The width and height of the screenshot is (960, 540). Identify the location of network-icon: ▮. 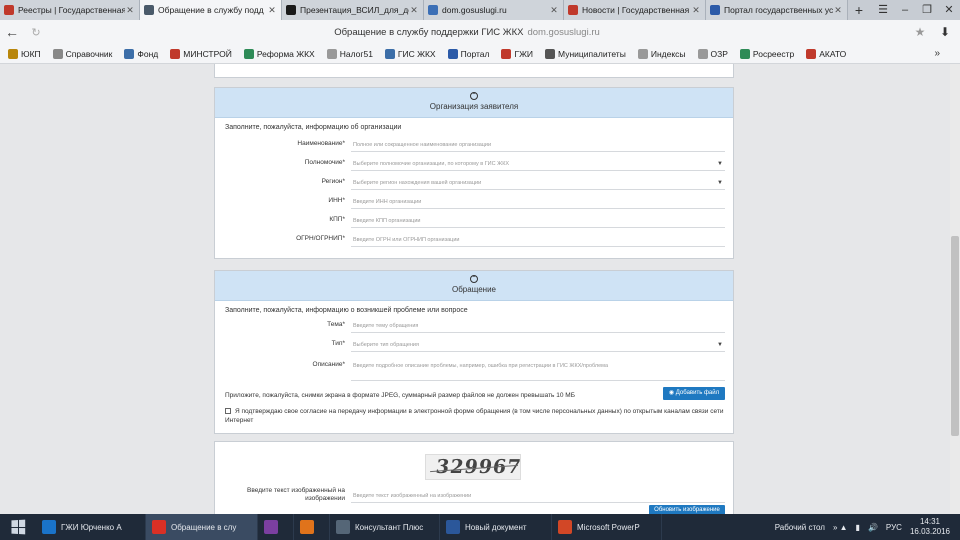
(858, 527).